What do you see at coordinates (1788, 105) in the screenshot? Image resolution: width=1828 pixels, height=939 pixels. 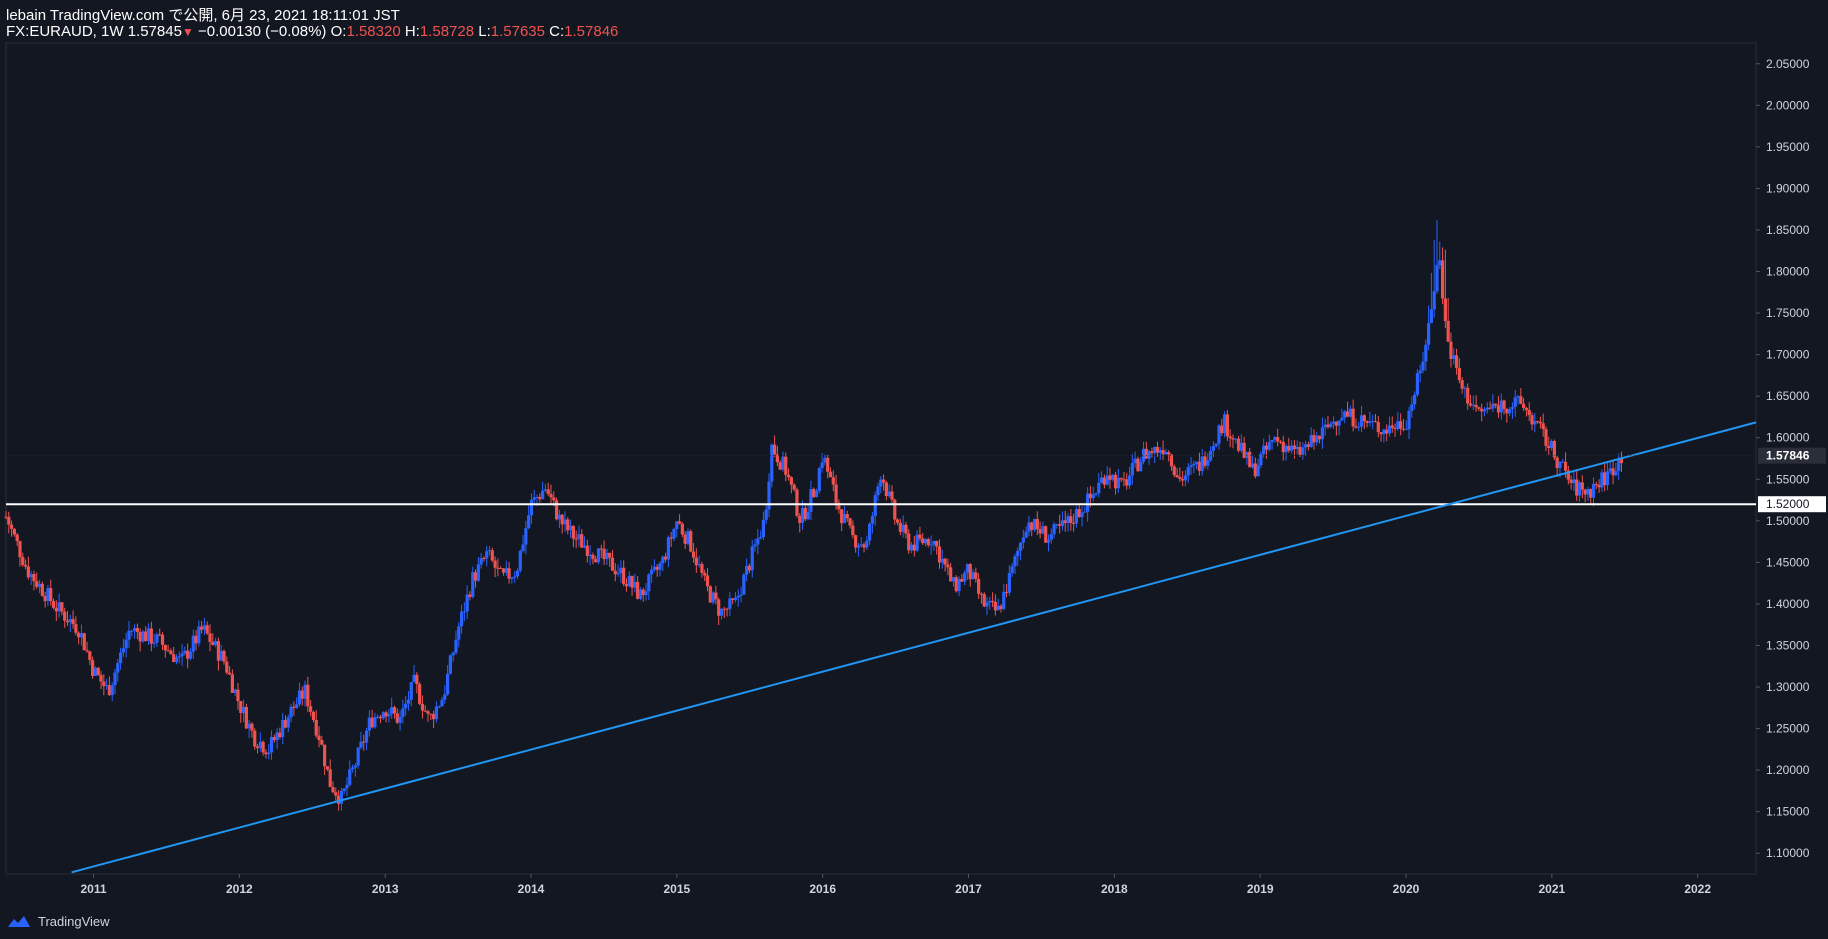 I see `y-tick-label: 2.00000` at bounding box center [1788, 105].